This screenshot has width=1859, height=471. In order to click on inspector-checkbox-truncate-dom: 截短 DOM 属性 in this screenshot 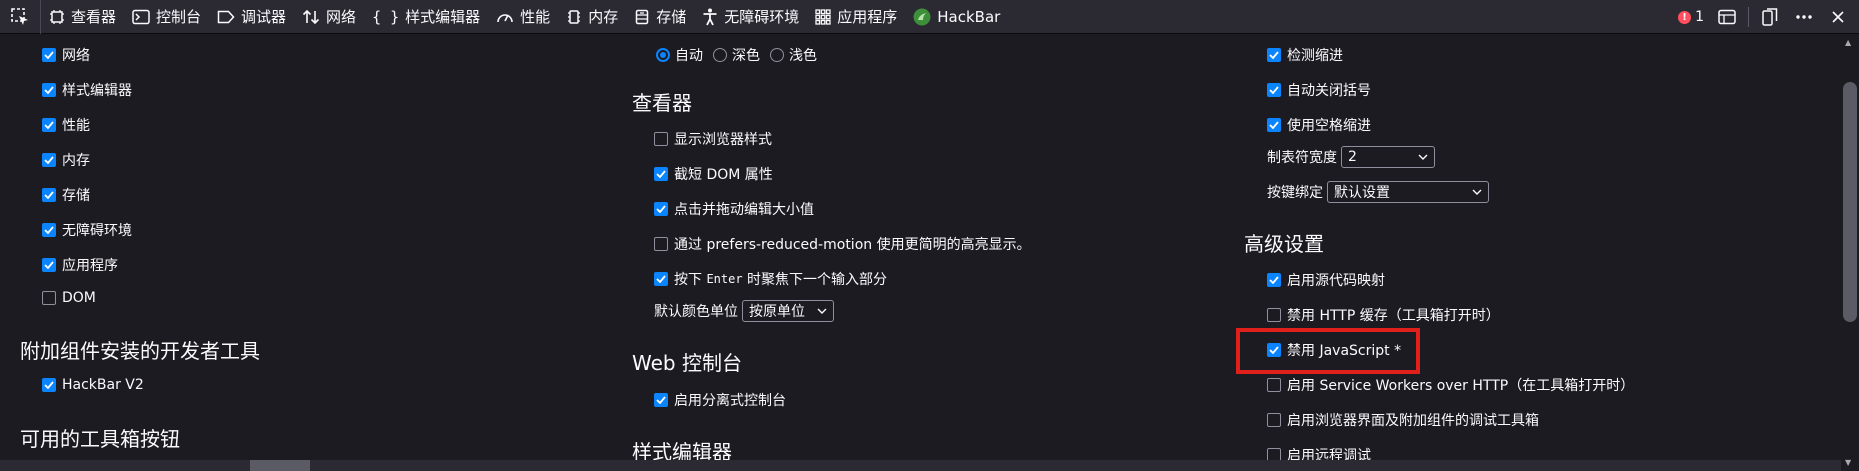, I will do `click(713, 174)`.